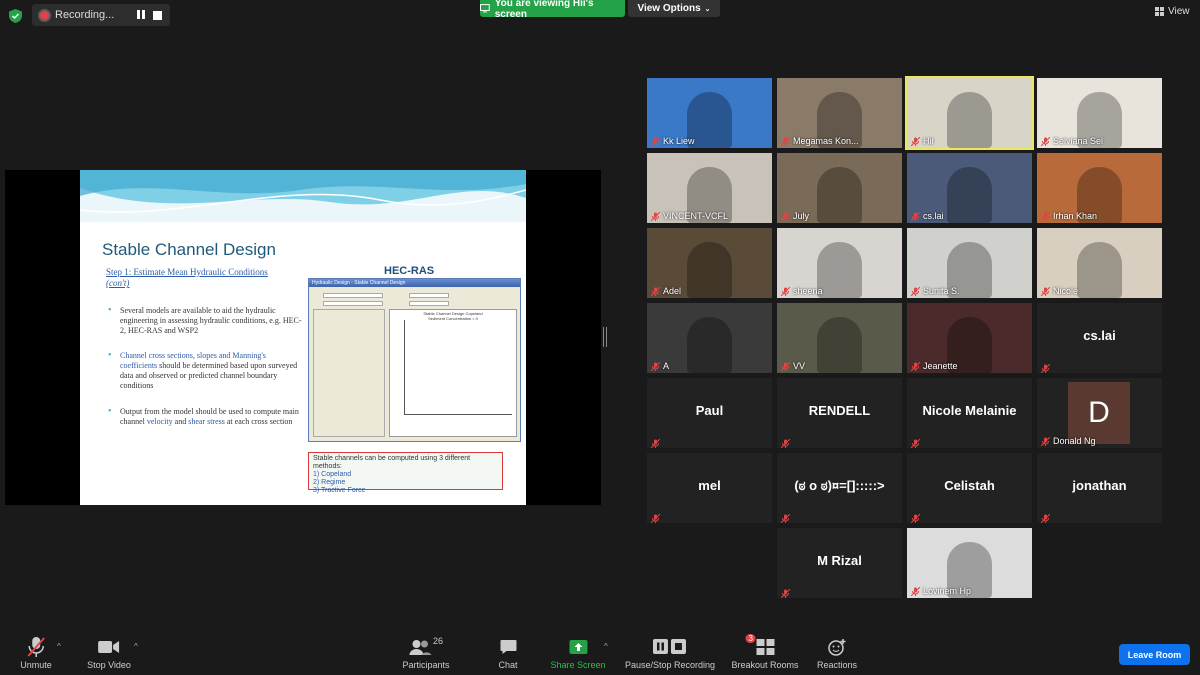 This screenshot has height=675, width=1200. I want to click on unmute-label: Unmute, so click(36, 665).